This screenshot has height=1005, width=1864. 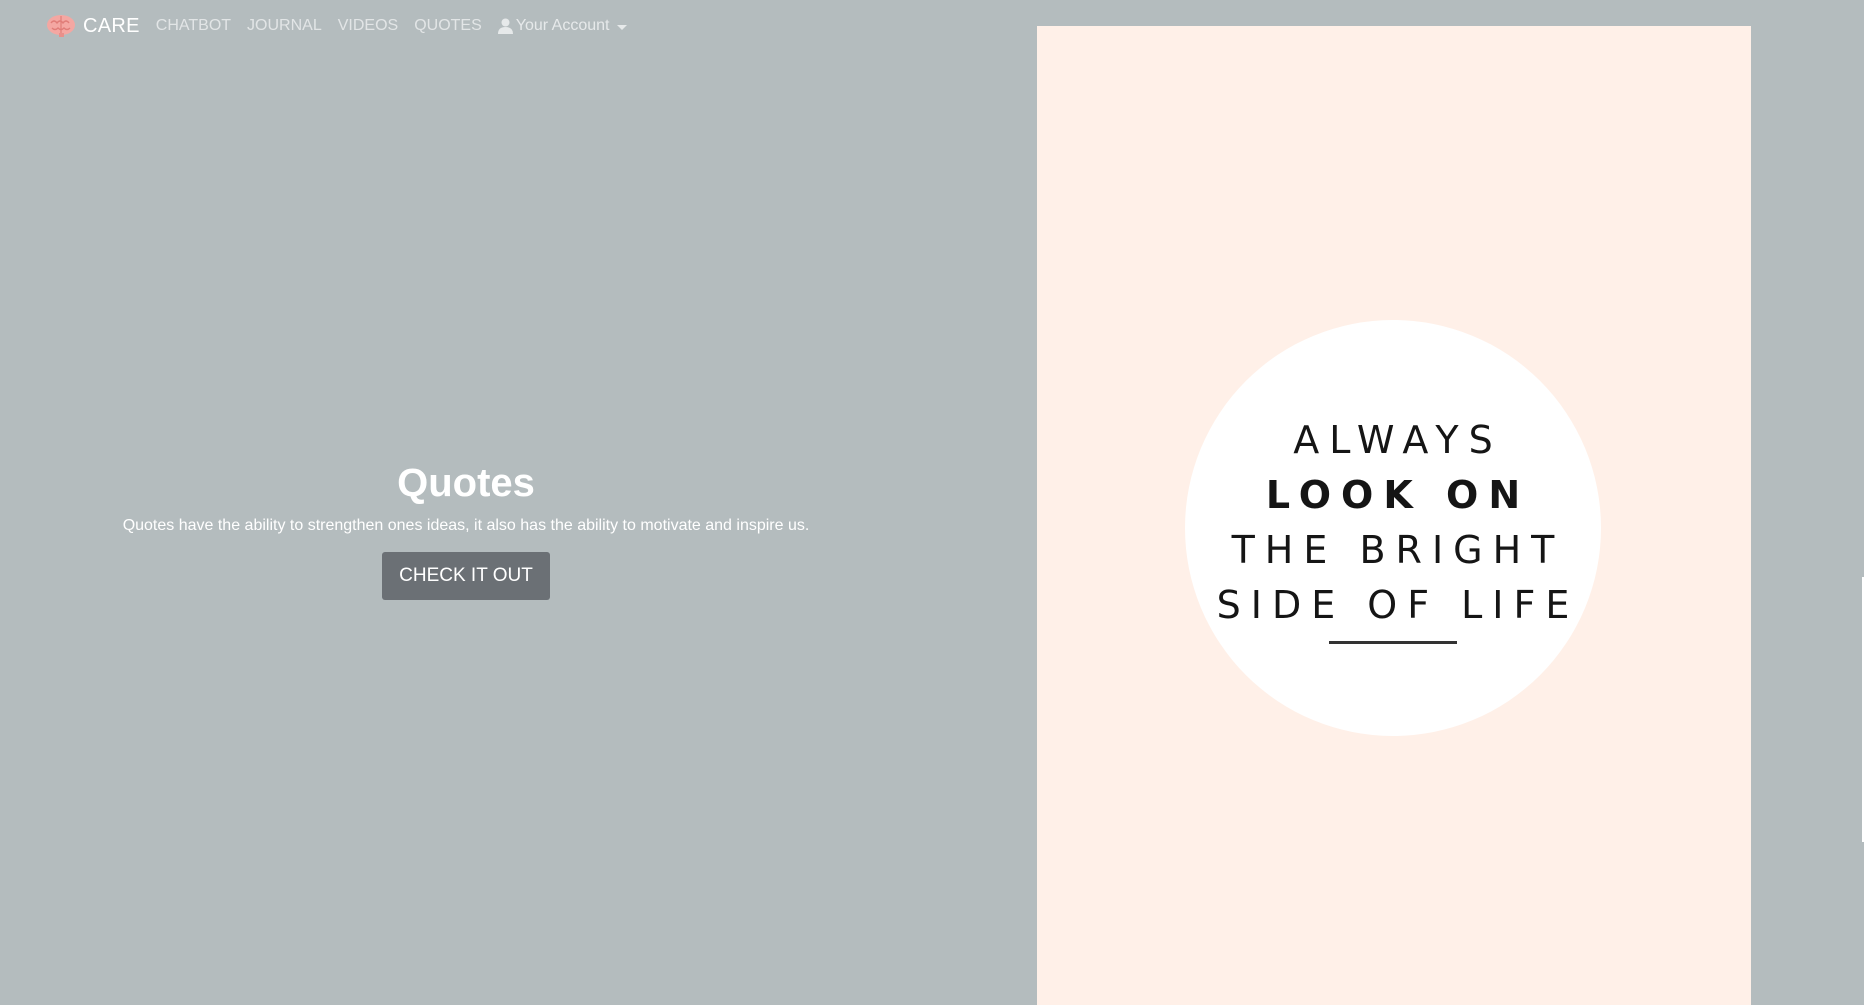 What do you see at coordinates (61, 26) in the screenshot?
I see `brain-icon` at bounding box center [61, 26].